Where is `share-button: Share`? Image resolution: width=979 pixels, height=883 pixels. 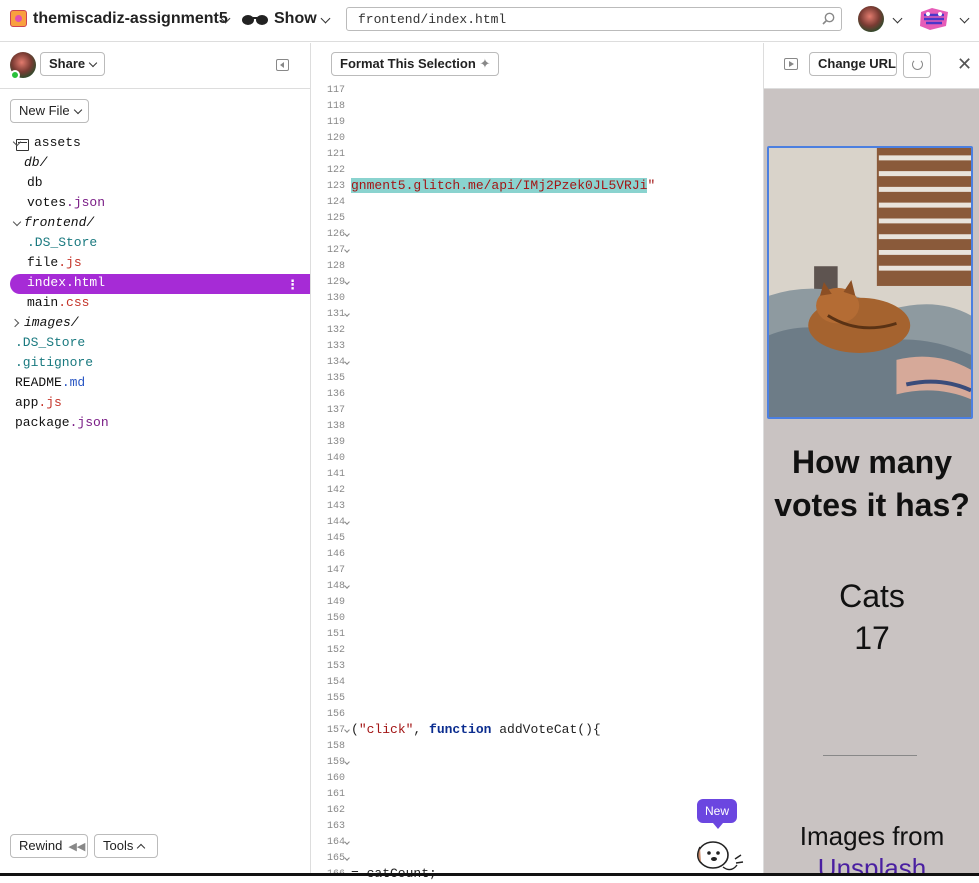
share-button: Share is located at coordinates (72, 64).